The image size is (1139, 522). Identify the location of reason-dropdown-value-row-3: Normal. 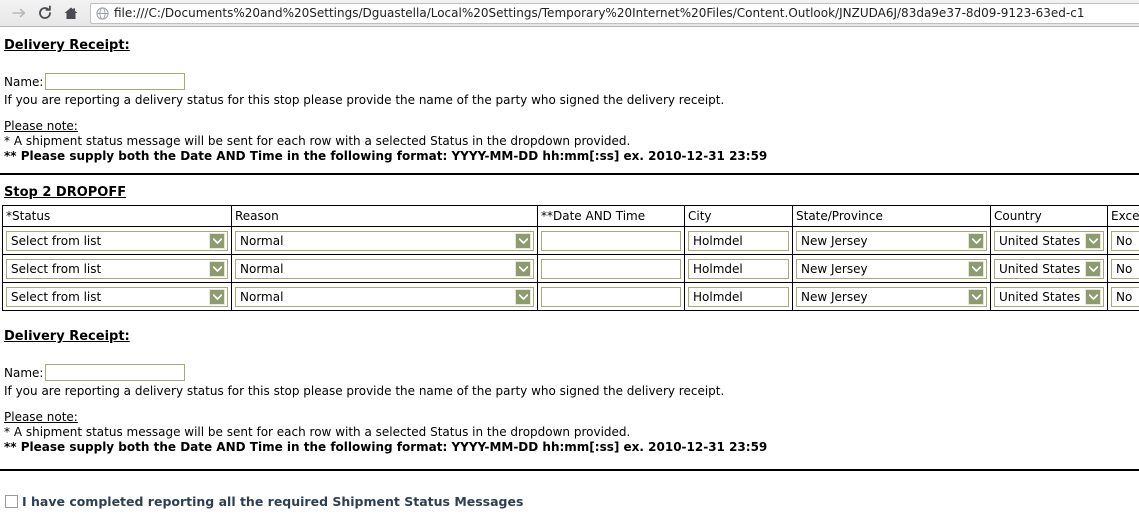
(262, 296).